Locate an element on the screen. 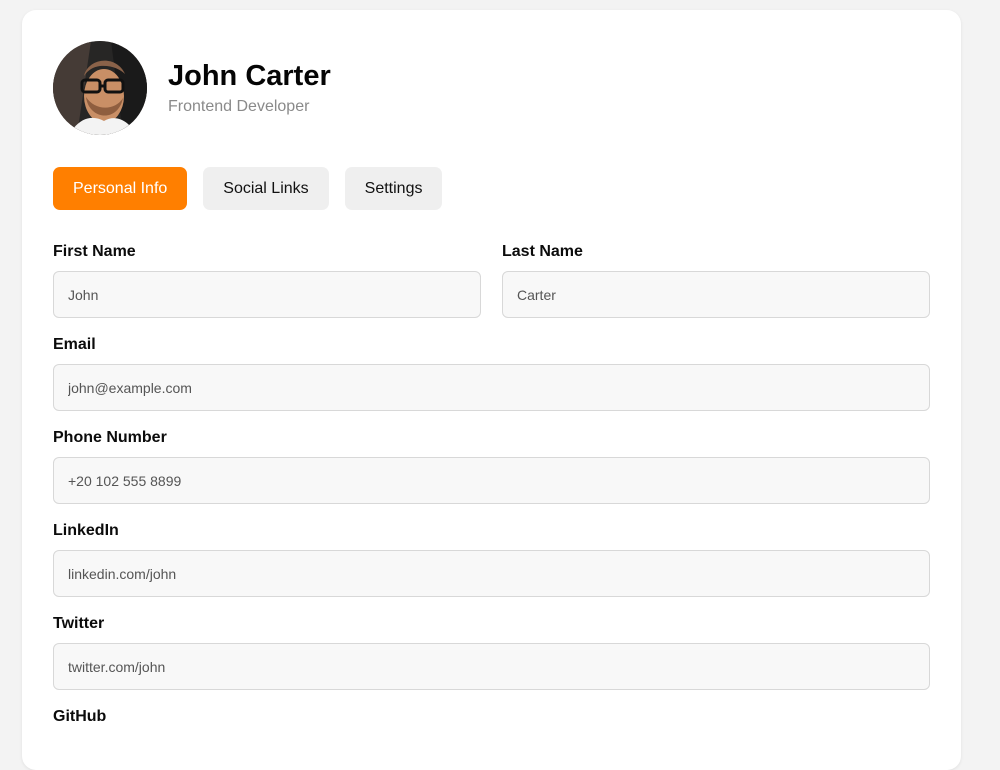 The image size is (1000, 770). last-name-group: Last Name is located at coordinates (716, 280).